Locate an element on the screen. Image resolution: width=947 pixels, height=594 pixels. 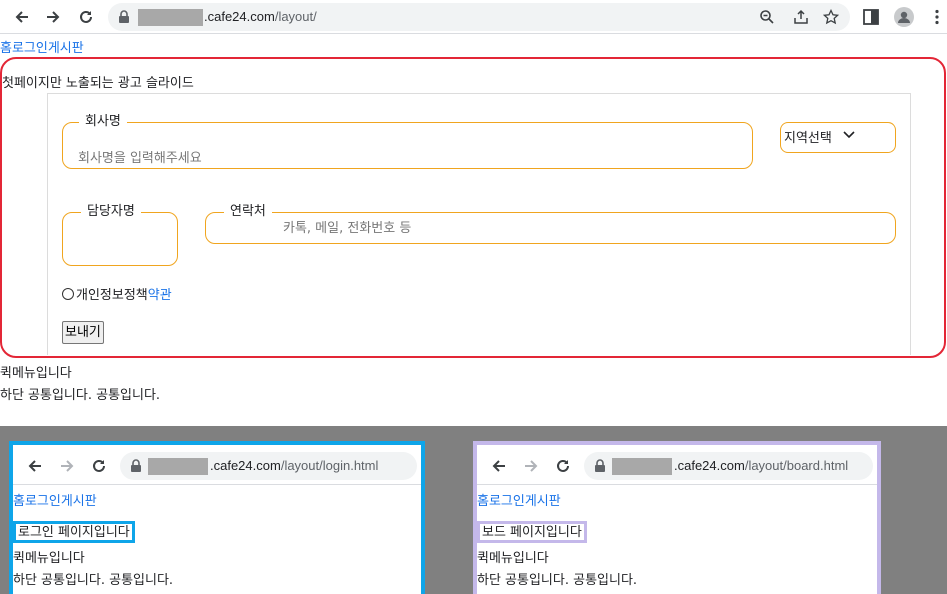
profile-icon is located at coordinates (904, 17).